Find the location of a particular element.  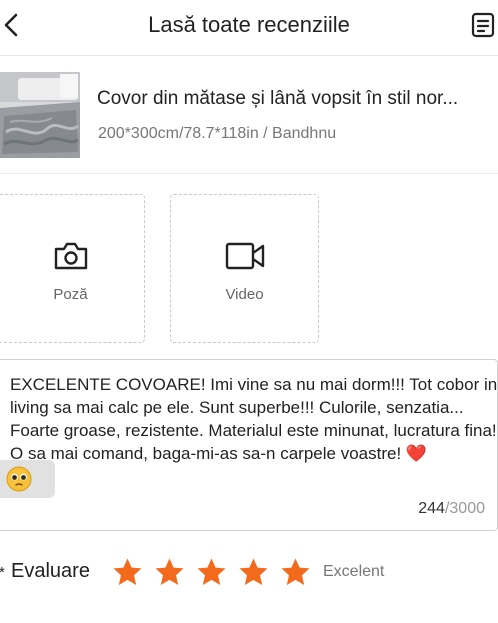

add-video-button: Video is located at coordinates (244, 268).